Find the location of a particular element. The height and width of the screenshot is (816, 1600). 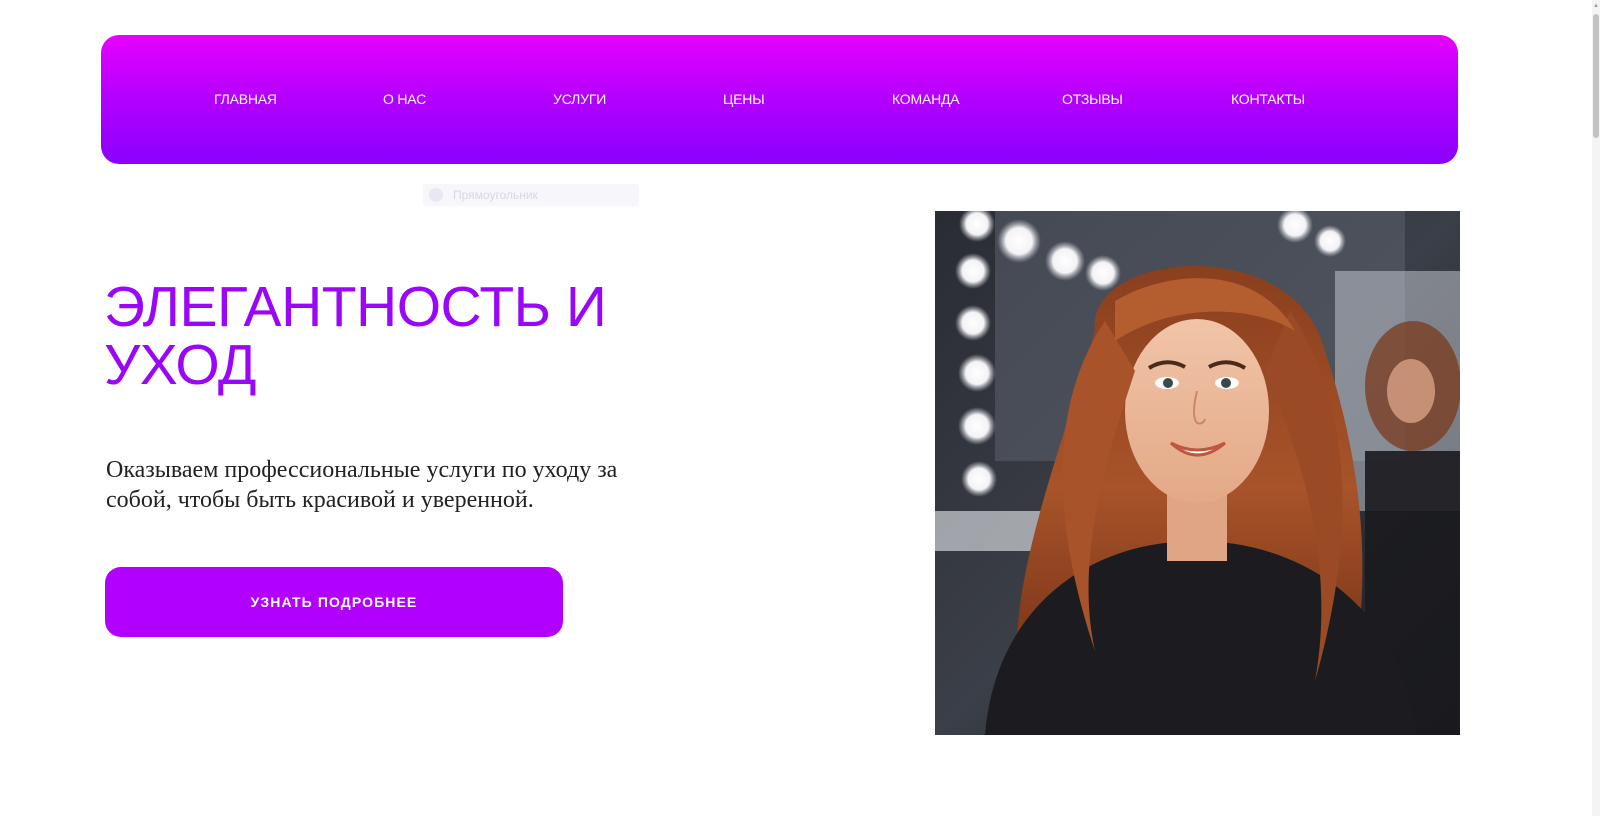

layer-ghost-text: Прямоугольник is located at coordinates (495, 195).